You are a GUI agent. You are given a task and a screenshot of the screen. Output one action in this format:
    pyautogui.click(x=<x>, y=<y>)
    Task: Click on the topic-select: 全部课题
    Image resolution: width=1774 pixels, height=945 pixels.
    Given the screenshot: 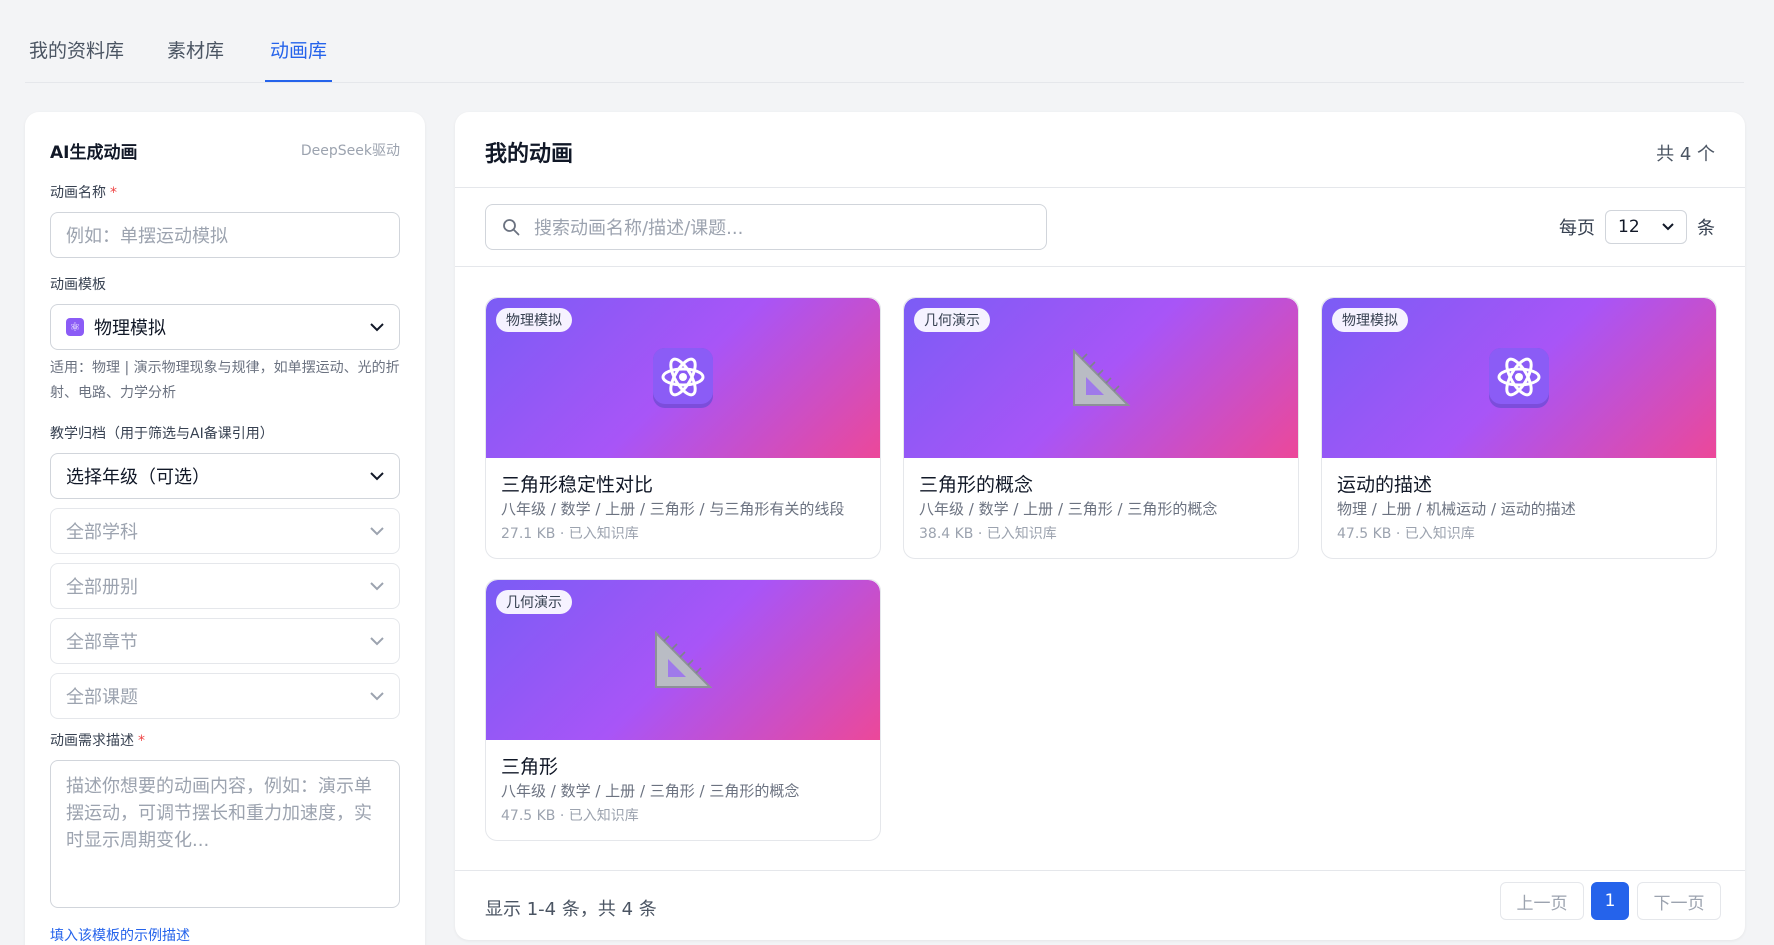 What is the action you would take?
    pyautogui.click(x=225, y=696)
    